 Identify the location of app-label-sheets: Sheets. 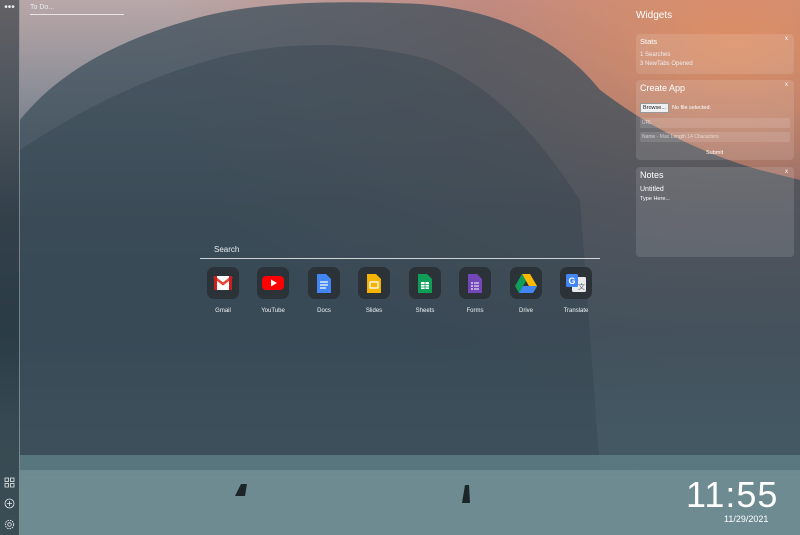
(425, 311).